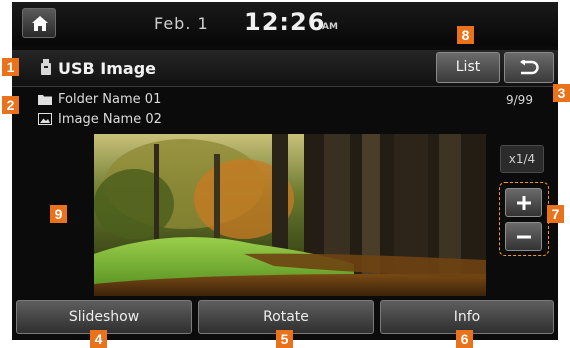 The height and width of the screenshot is (348, 570). I want to click on image-row: Image Name 02, so click(100, 119).